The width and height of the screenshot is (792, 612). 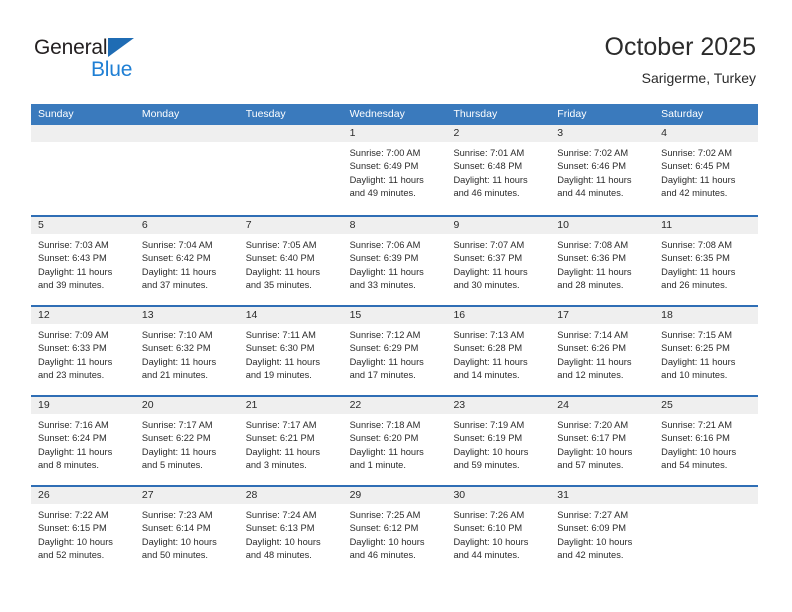 What do you see at coordinates (99, 60) in the screenshot?
I see `general-blue-logo: General Blue` at bounding box center [99, 60].